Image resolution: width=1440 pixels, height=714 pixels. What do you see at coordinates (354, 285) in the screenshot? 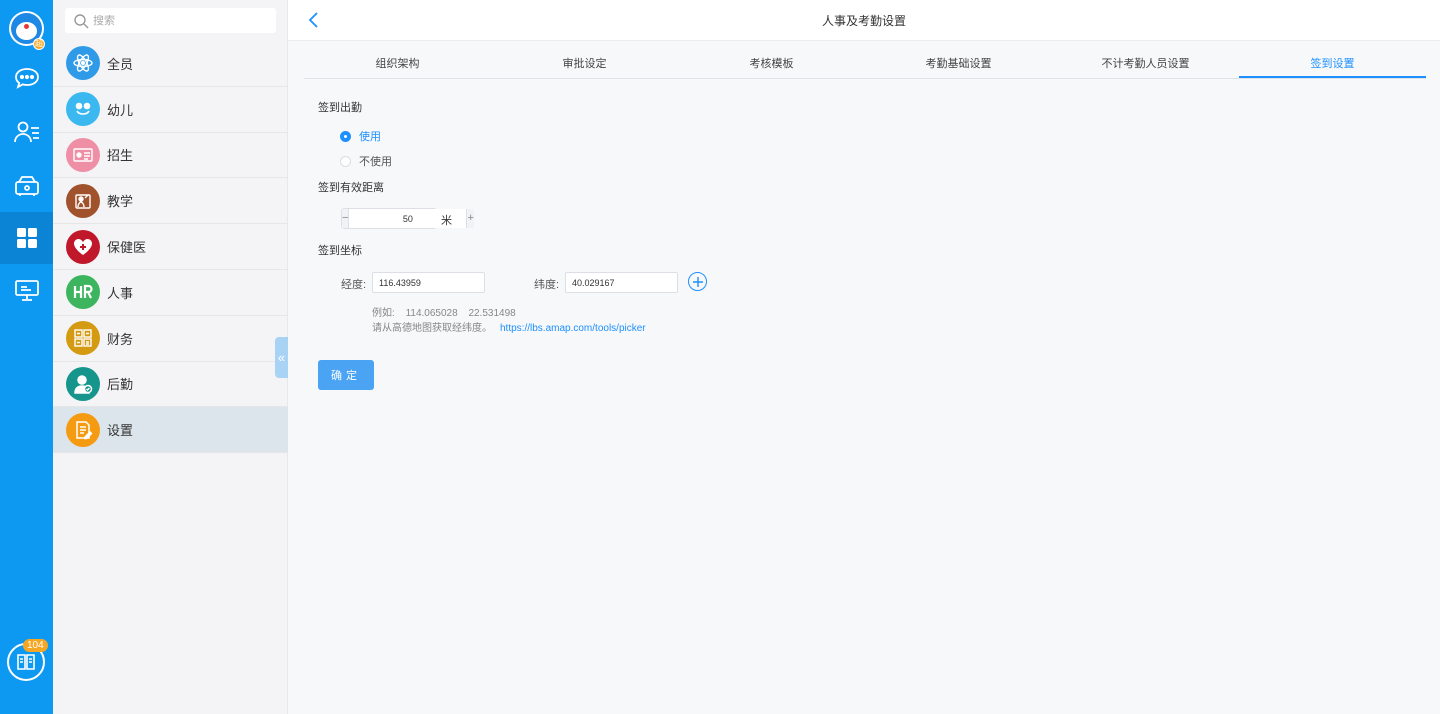
I see `longitude-label: 经度:` at bounding box center [354, 285].